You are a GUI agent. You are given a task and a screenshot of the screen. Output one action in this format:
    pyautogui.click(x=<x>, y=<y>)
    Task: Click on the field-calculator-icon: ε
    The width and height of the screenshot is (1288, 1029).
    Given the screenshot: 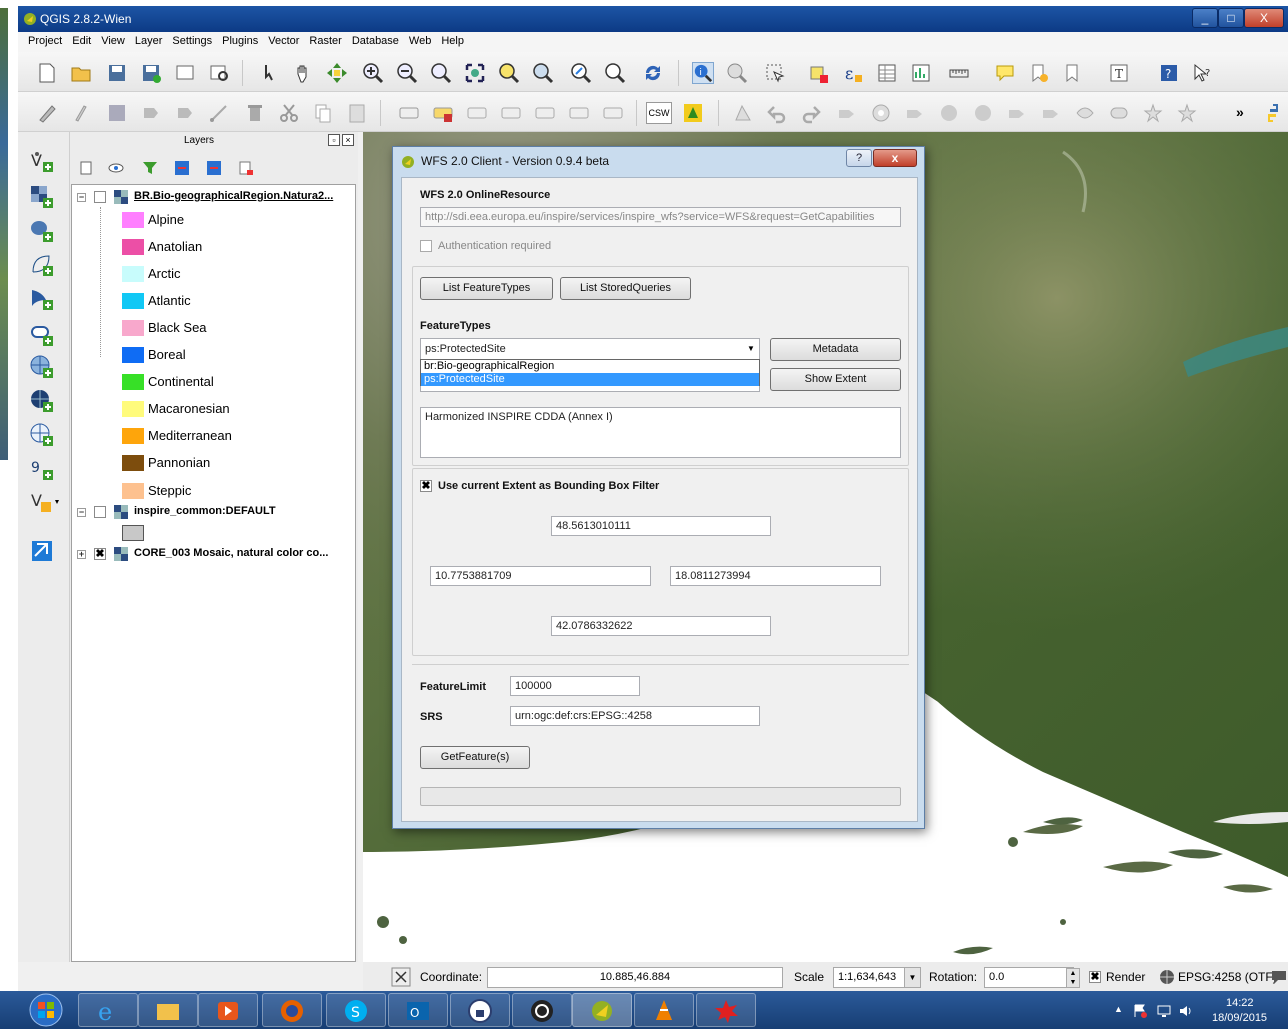 What is the action you would take?
    pyautogui.click(x=853, y=73)
    